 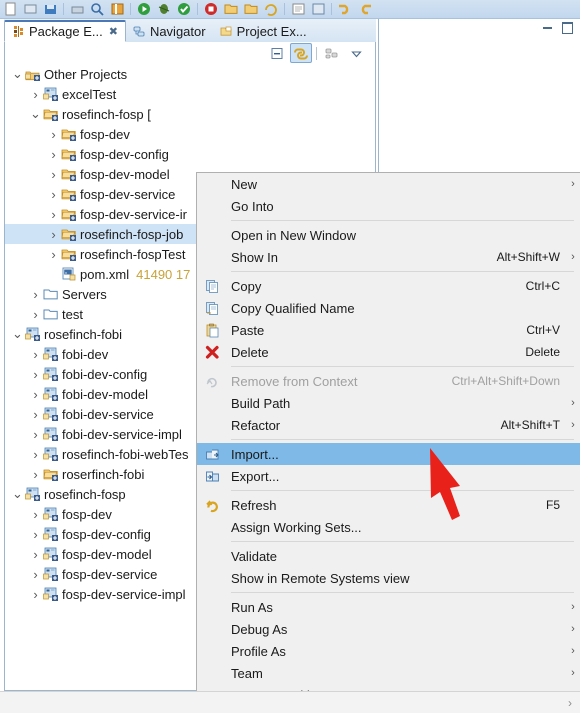 I want to click on open-type-icon, so click(x=30, y=9).